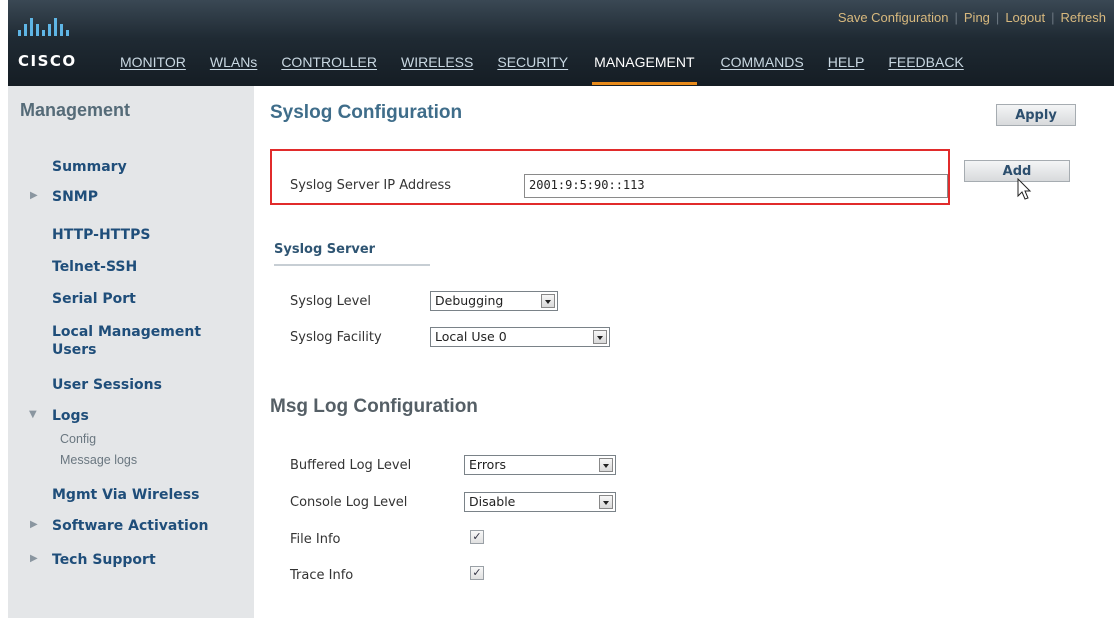 This screenshot has height=618, width=1116. Describe the element at coordinates (371, 185) in the screenshot. I see `syslog-server-ip-label: Syslog Server IP Address` at that location.